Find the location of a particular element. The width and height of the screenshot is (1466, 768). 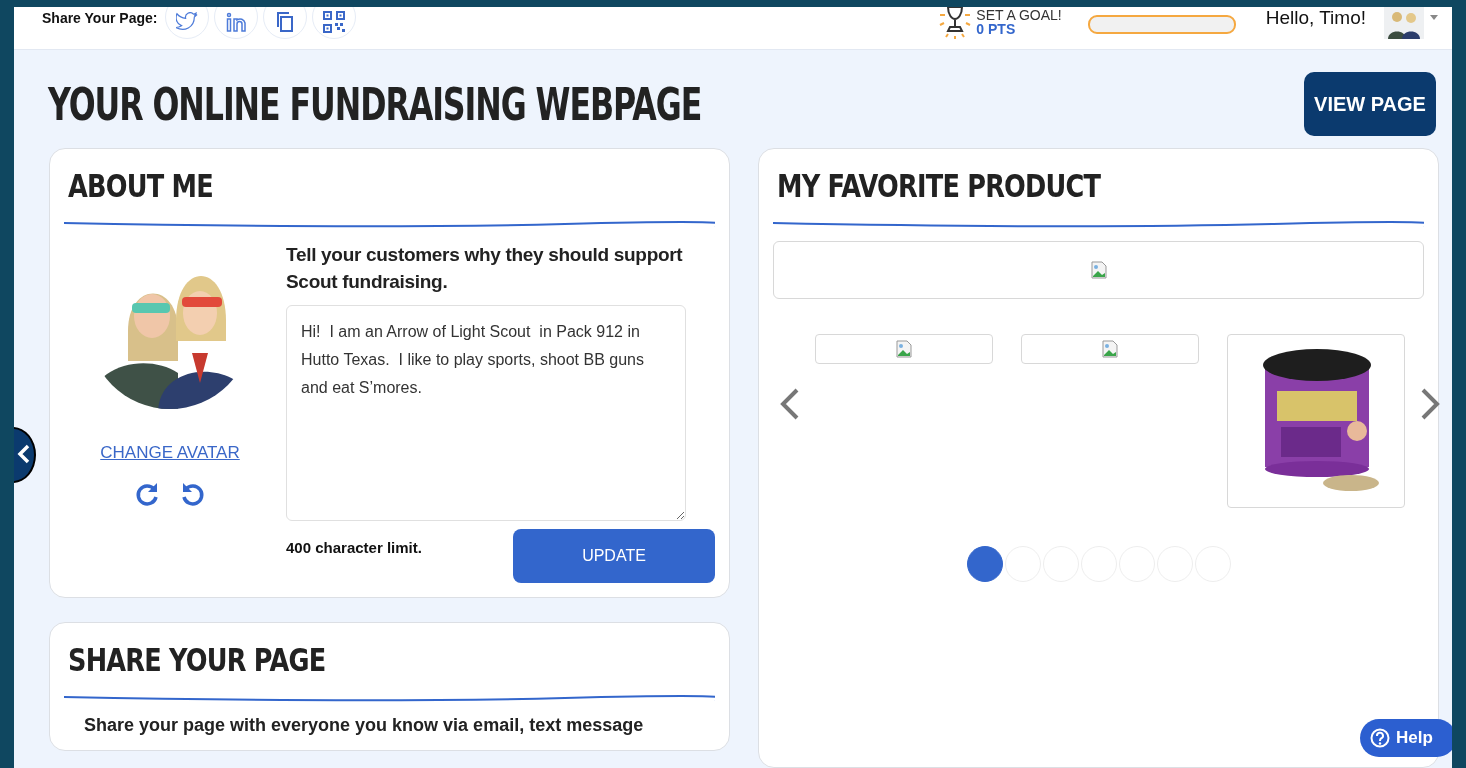

qr-code-icon is located at coordinates (334, 23).